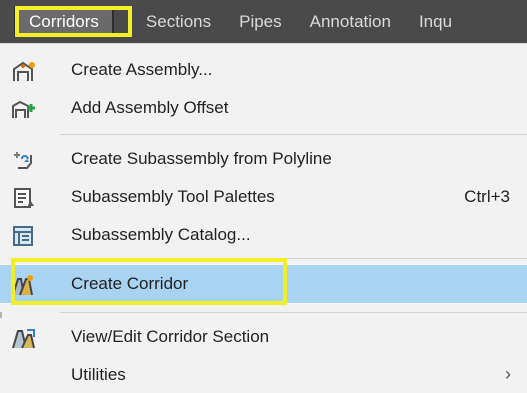  I want to click on subassembly-tool-palettes-label: Subassembly Tool Palettes, so click(173, 196).